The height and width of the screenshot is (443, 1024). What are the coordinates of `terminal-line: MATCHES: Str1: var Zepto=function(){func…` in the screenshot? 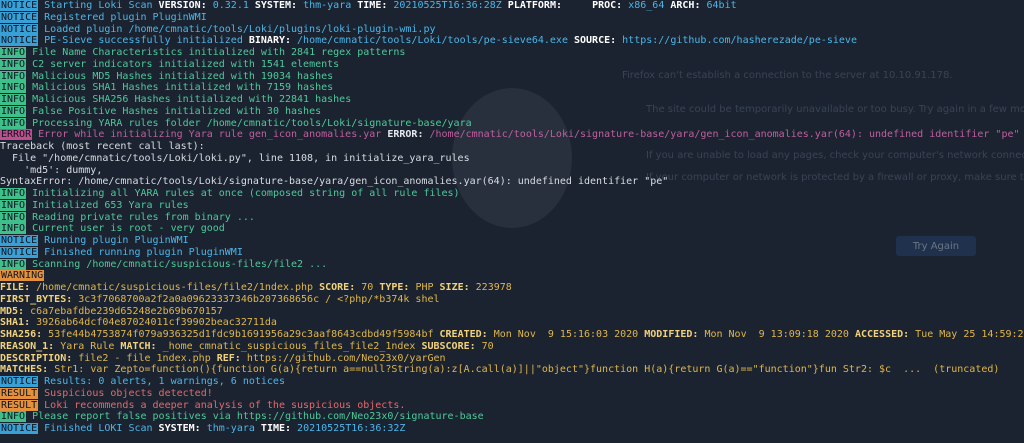 It's located at (512, 370).